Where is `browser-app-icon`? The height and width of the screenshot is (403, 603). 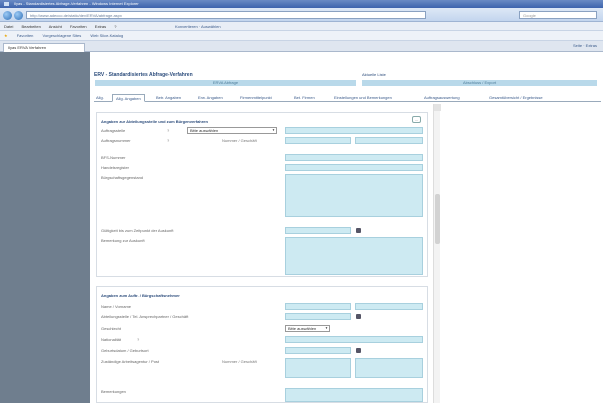
browser-app-icon is located at coordinates (6, 4).